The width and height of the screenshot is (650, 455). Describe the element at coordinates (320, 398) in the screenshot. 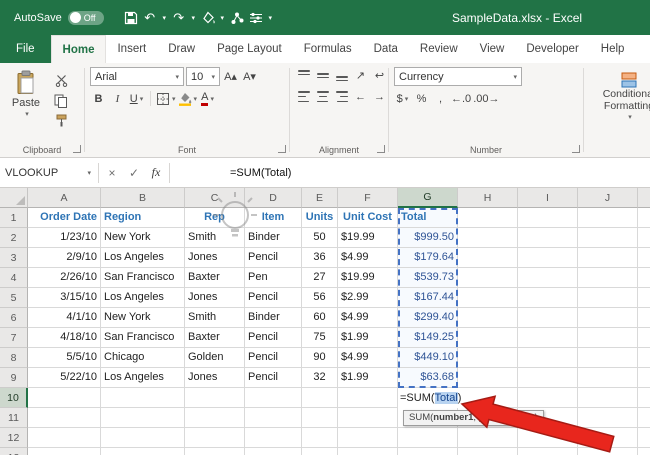

I see `cell-E10` at that location.